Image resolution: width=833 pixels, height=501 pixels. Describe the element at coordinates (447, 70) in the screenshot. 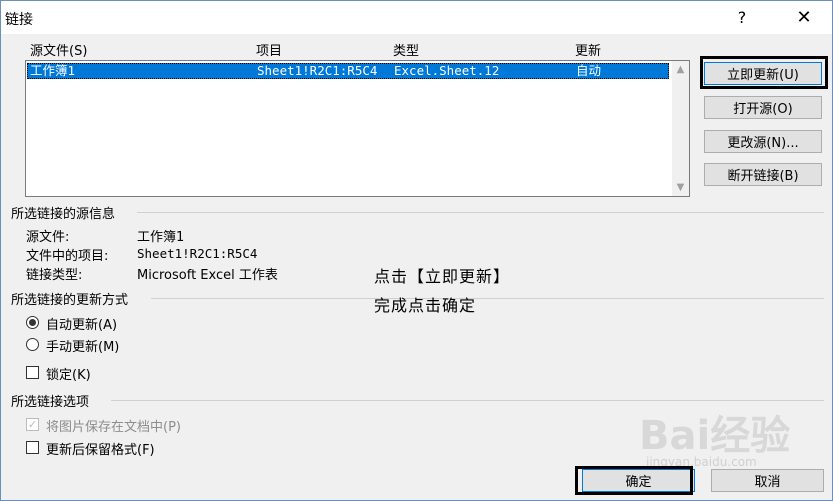

I see `link-type-cell: Excel.Sheet.12` at that location.